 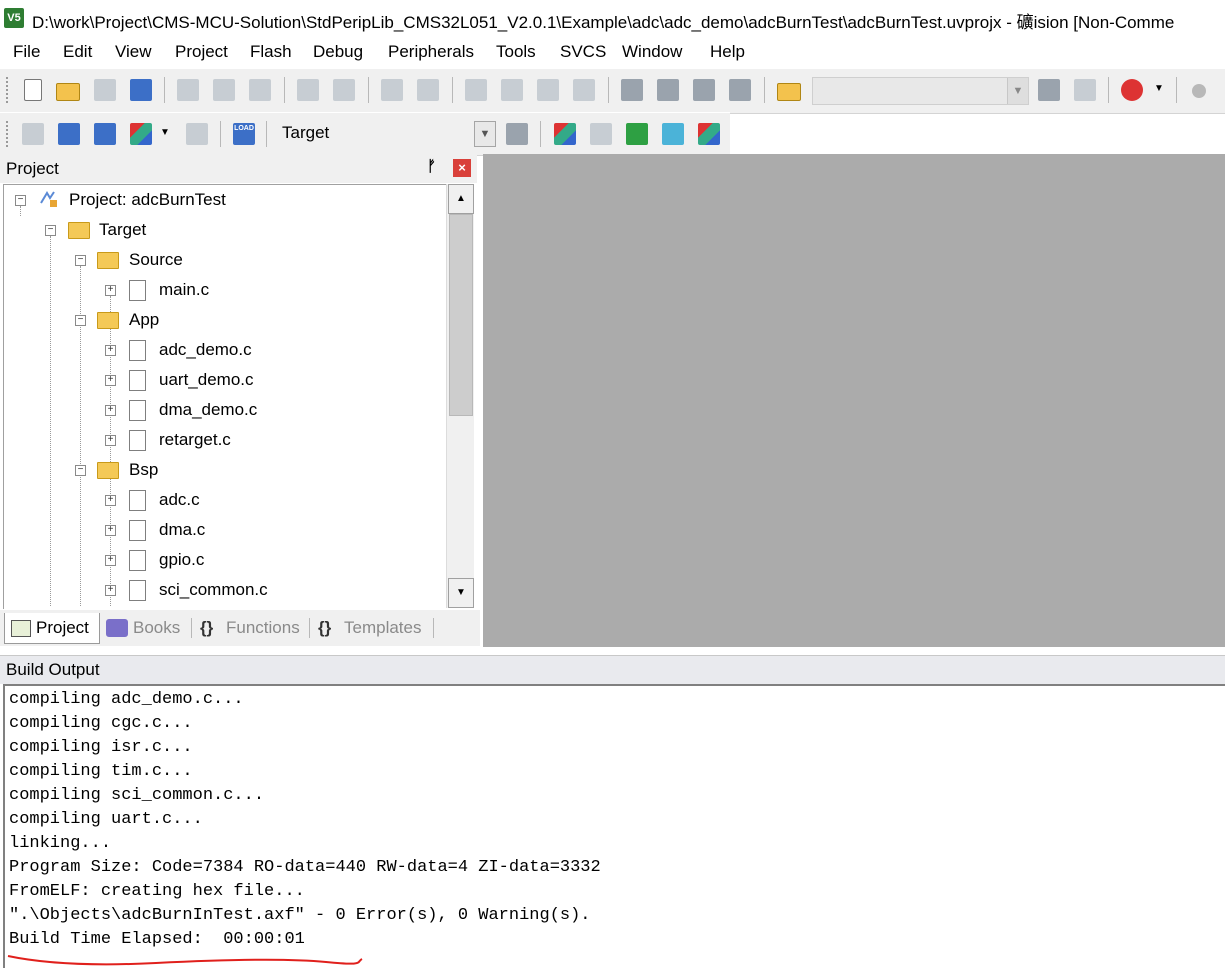 What do you see at coordinates (740, 90) in the screenshot?
I see `uncomment-icon` at bounding box center [740, 90].